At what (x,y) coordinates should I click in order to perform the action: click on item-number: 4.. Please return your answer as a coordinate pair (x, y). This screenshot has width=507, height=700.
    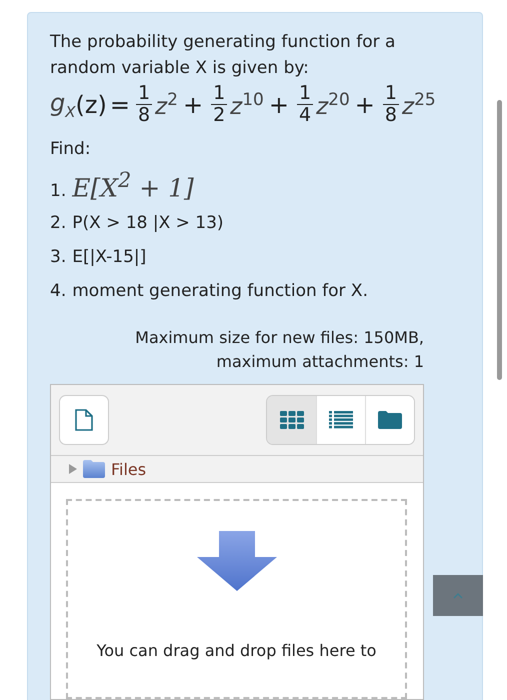
    Looking at the image, I should click on (58, 291).